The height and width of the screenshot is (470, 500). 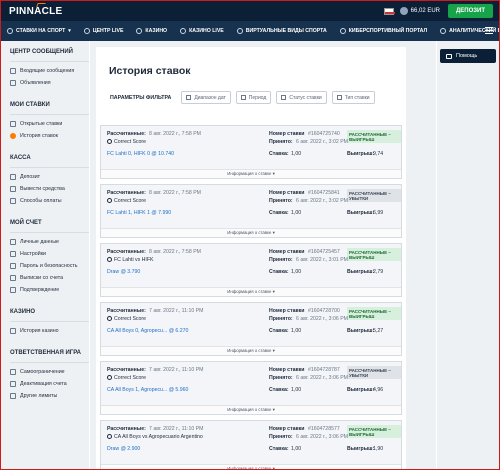 What do you see at coordinates (470, 11) in the screenshot?
I see `deposit-button: ДЕПОЗИТ` at bounding box center [470, 11].